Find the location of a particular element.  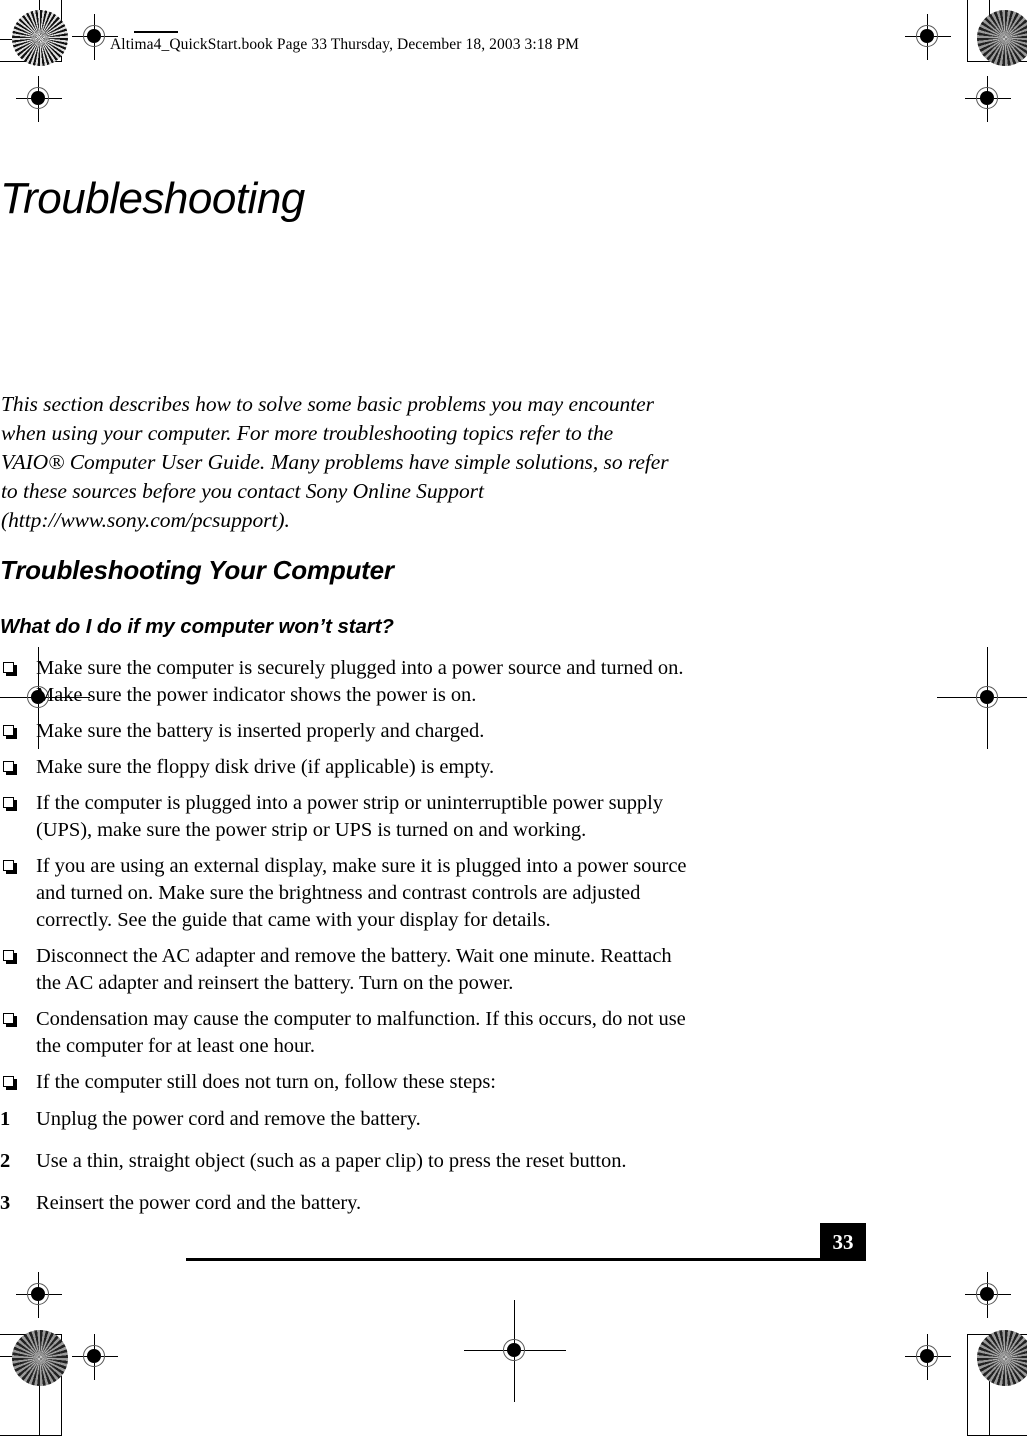

registration-target-bottom-right-inner is located at coordinates (928, 1357).